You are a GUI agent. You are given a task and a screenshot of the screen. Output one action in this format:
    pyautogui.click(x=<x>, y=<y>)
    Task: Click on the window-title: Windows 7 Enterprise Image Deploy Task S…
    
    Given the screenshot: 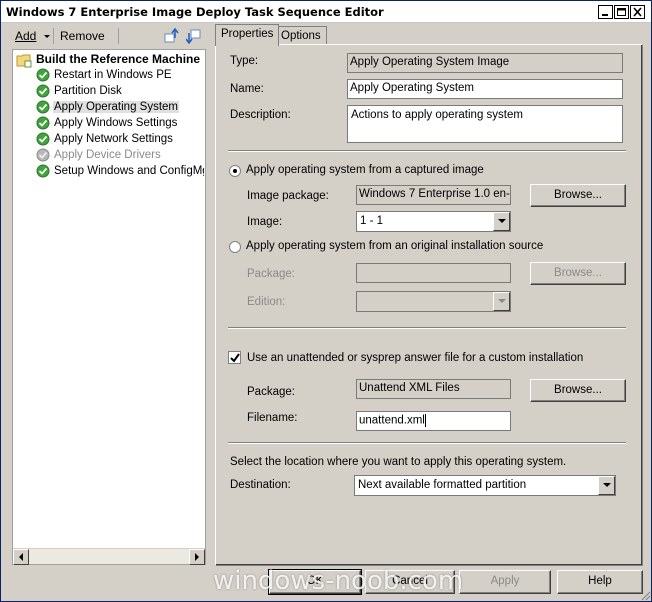 What is the action you would take?
    pyautogui.click(x=195, y=12)
    